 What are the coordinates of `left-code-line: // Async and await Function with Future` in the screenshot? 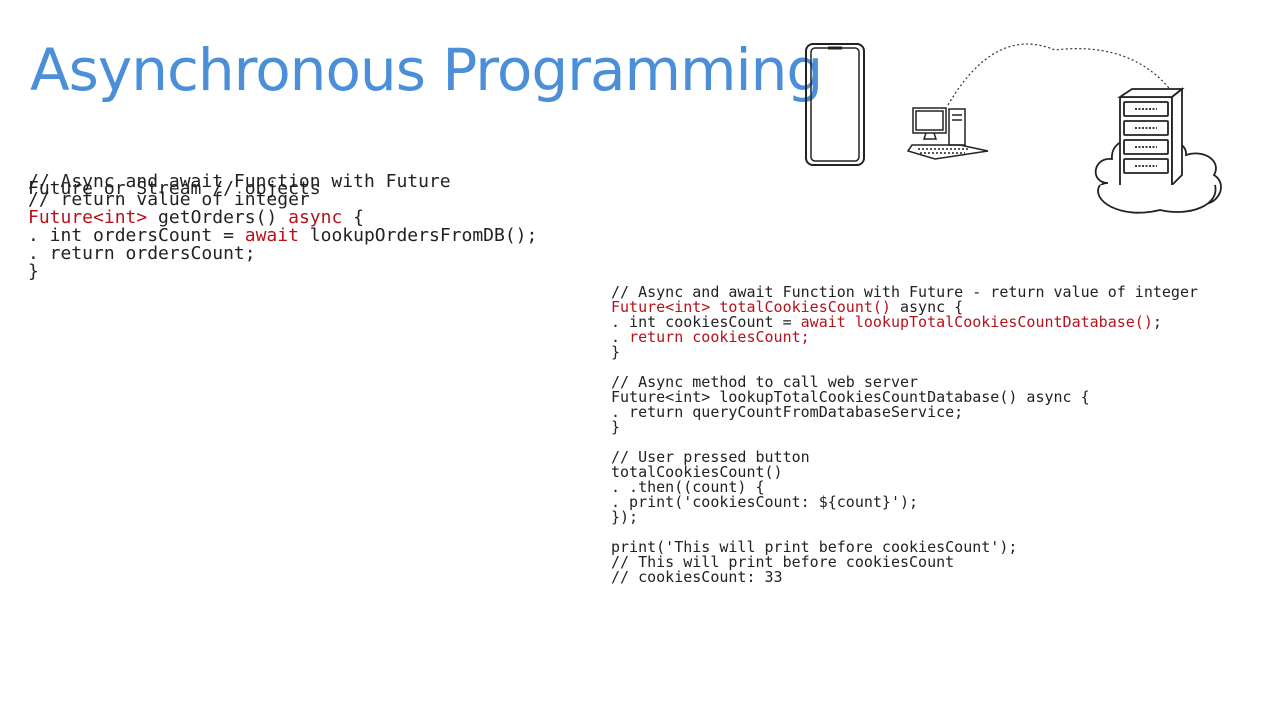 It's located at (282, 180).